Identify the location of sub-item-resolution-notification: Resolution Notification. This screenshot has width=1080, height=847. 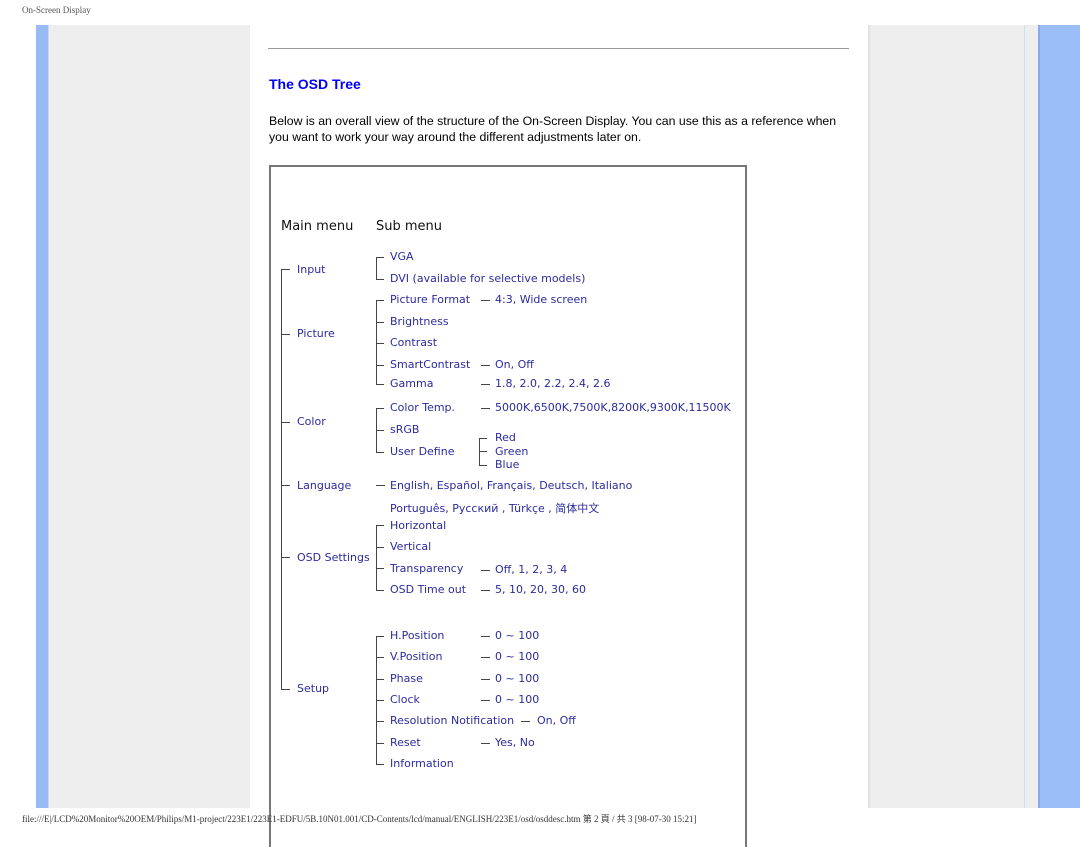
(452, 720).